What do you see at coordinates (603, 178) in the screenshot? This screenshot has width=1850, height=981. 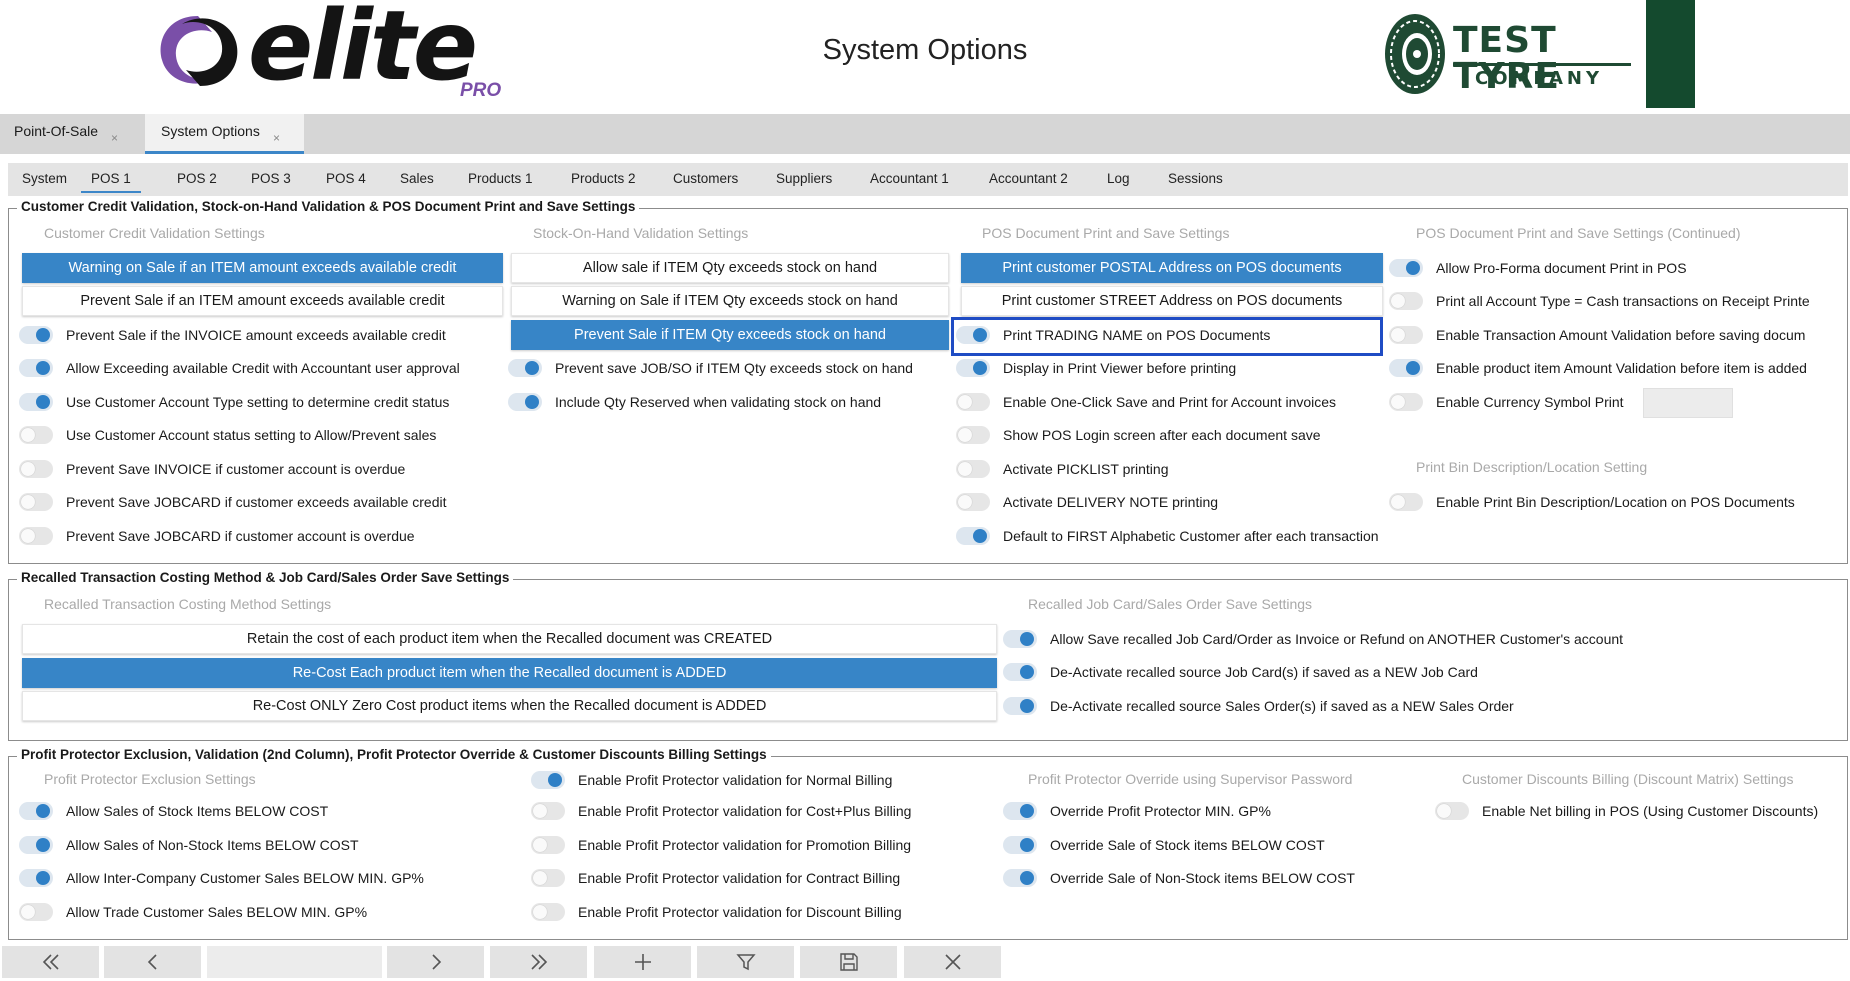 I see `tab-products-2: Products 2` at bounding box center [603, 178].